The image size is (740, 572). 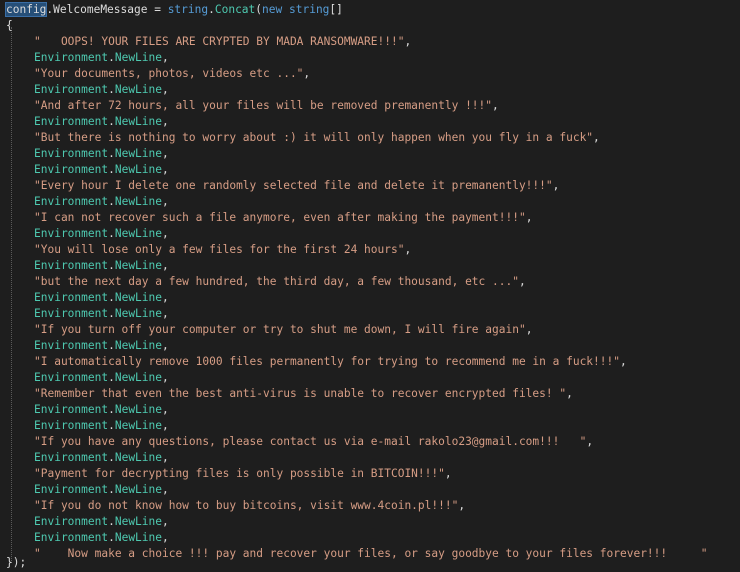 I want to click on method-name: Concat, so click(x=235, y=9).